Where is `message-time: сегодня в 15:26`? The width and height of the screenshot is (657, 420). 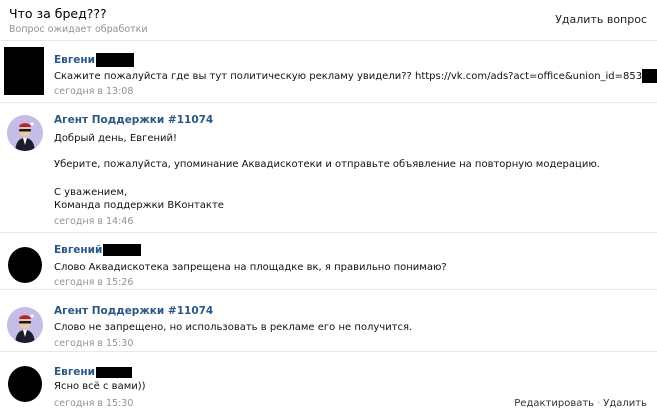 message-time: сегодня в 15:26 is located at coordinates (93, 282).